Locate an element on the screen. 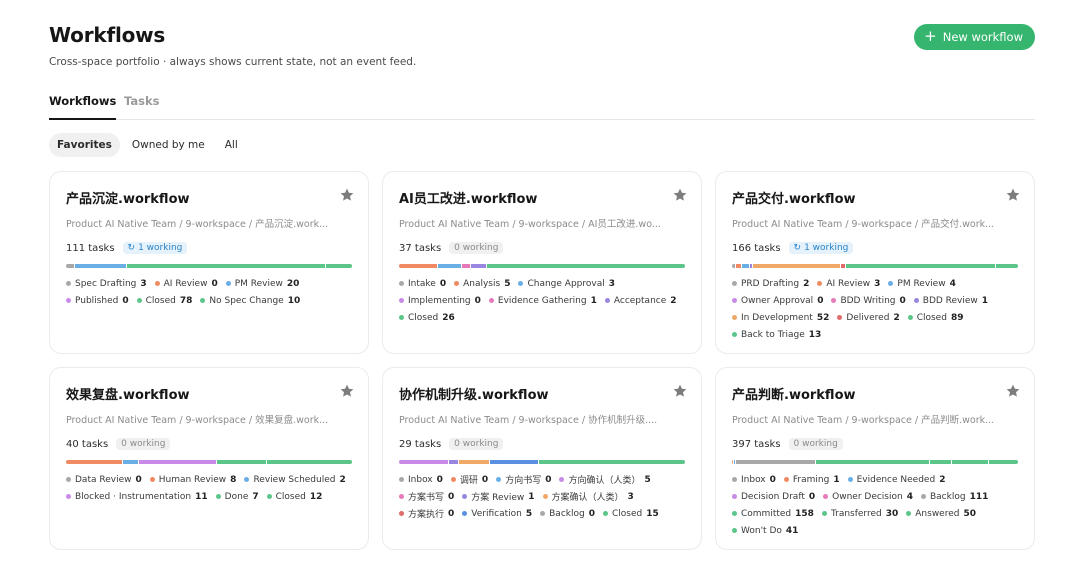 The height and width of the screenshot is (561, 1080). new-workflow-button: + New workflow is located at coordinates (974, 37).